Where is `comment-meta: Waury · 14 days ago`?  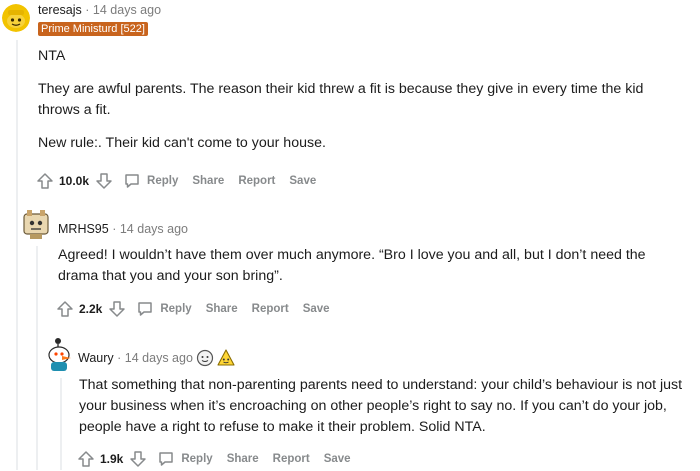 comment-meta: Waury · 14 days ago is located at coordinates (135, 358).